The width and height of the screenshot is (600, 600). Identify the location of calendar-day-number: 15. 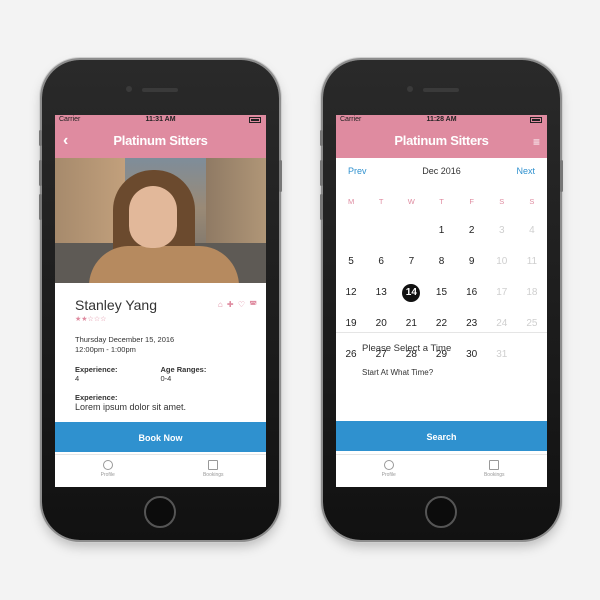
(441, 292).